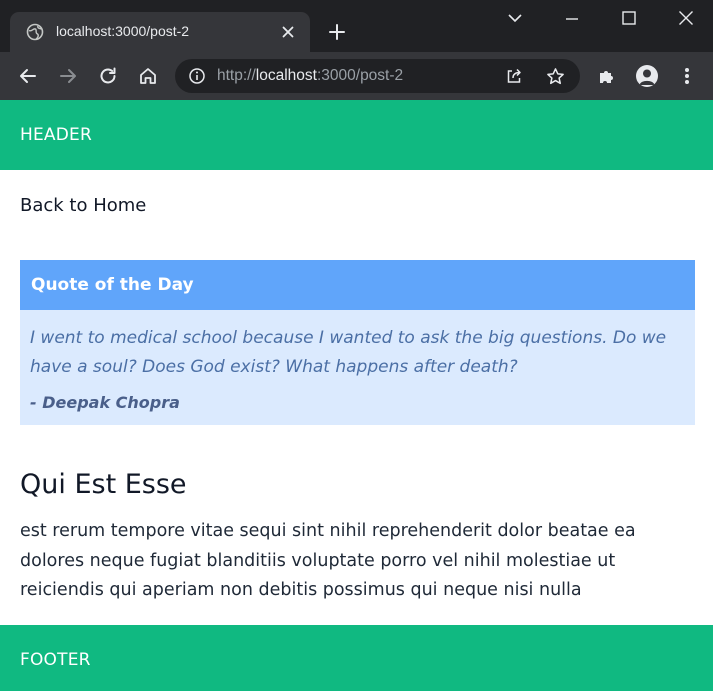 The image size is (713, 691). What do you see at coordinates (35, 32) in the screenshot?
I see `globe-icon` at bounding box center [35, 32].